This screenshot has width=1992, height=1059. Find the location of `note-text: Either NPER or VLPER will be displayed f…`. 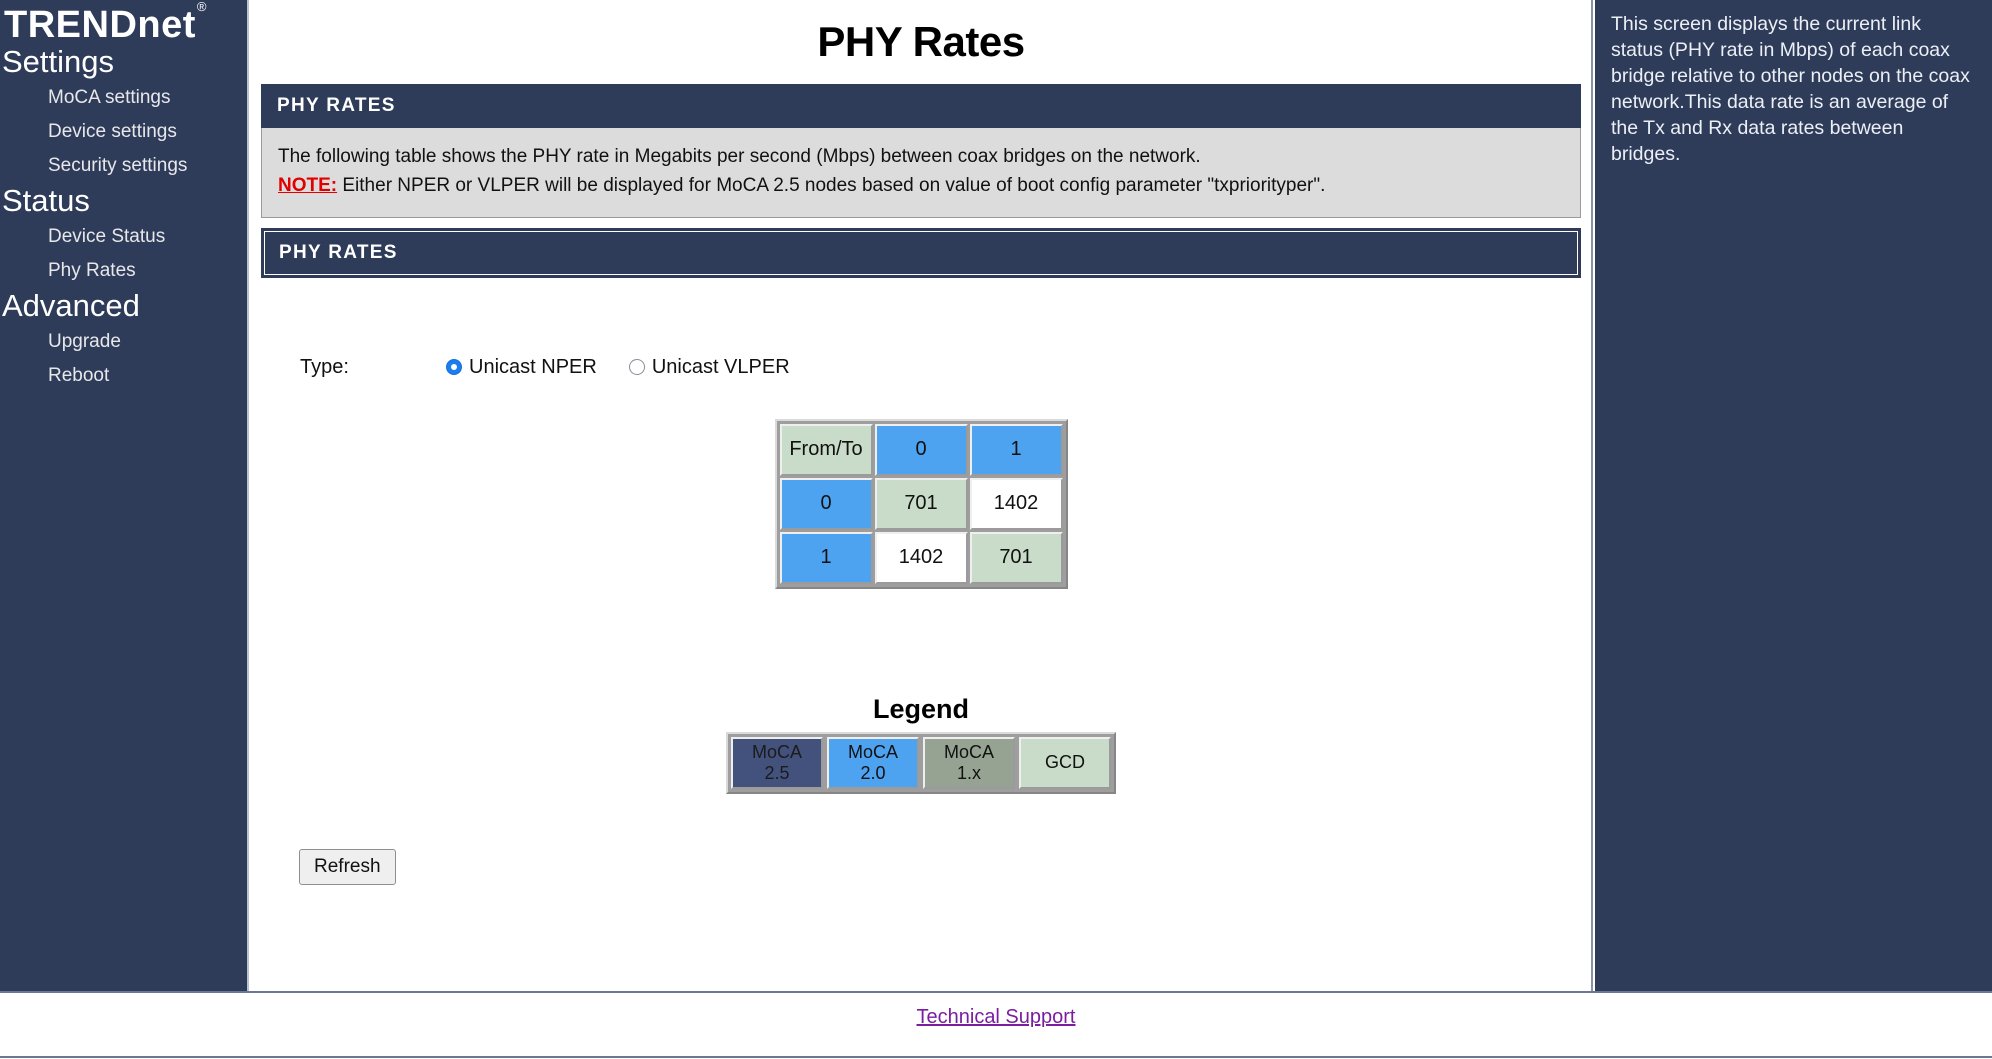

note-text: Either NPER or VLPER will be displayed f… is located at coordinates (831, 186).